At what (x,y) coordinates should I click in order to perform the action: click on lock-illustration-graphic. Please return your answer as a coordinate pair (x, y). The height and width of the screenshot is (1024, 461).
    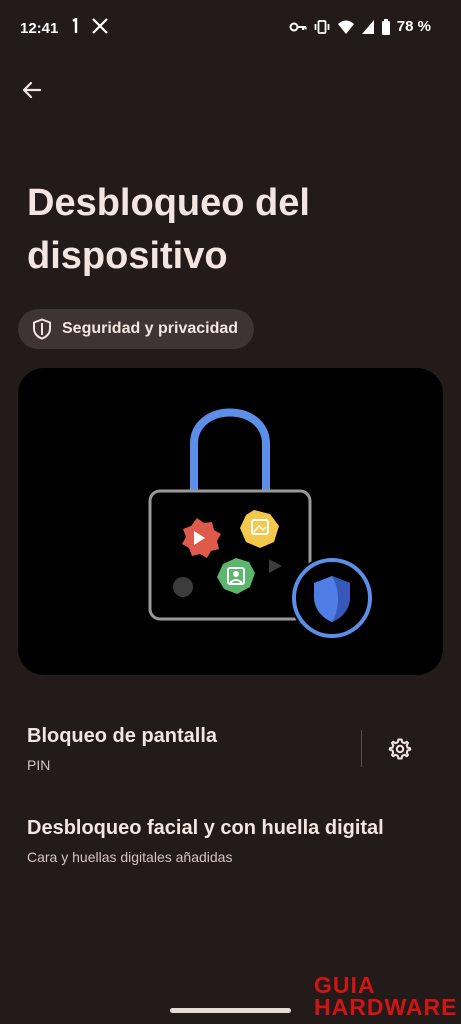
    Looking at the image, I should click on (261, 524).